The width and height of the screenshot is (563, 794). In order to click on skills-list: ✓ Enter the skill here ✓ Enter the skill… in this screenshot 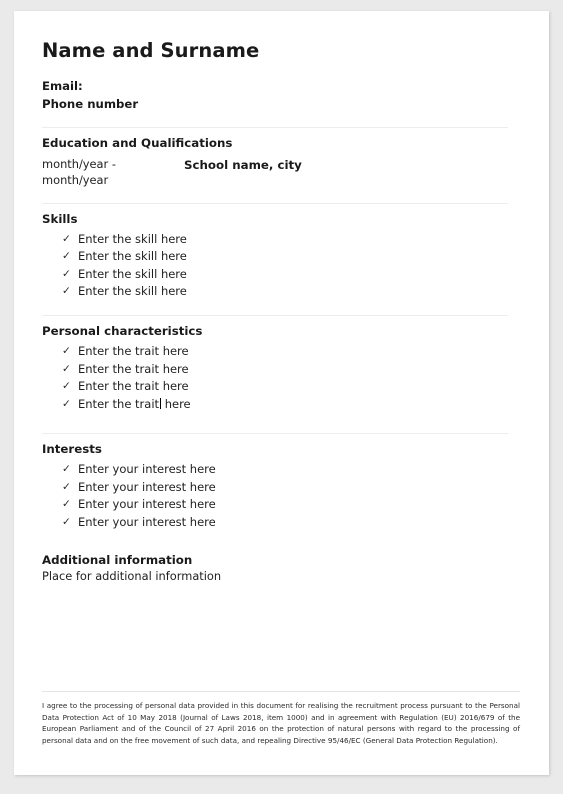, I will do `click(288, 266)`.